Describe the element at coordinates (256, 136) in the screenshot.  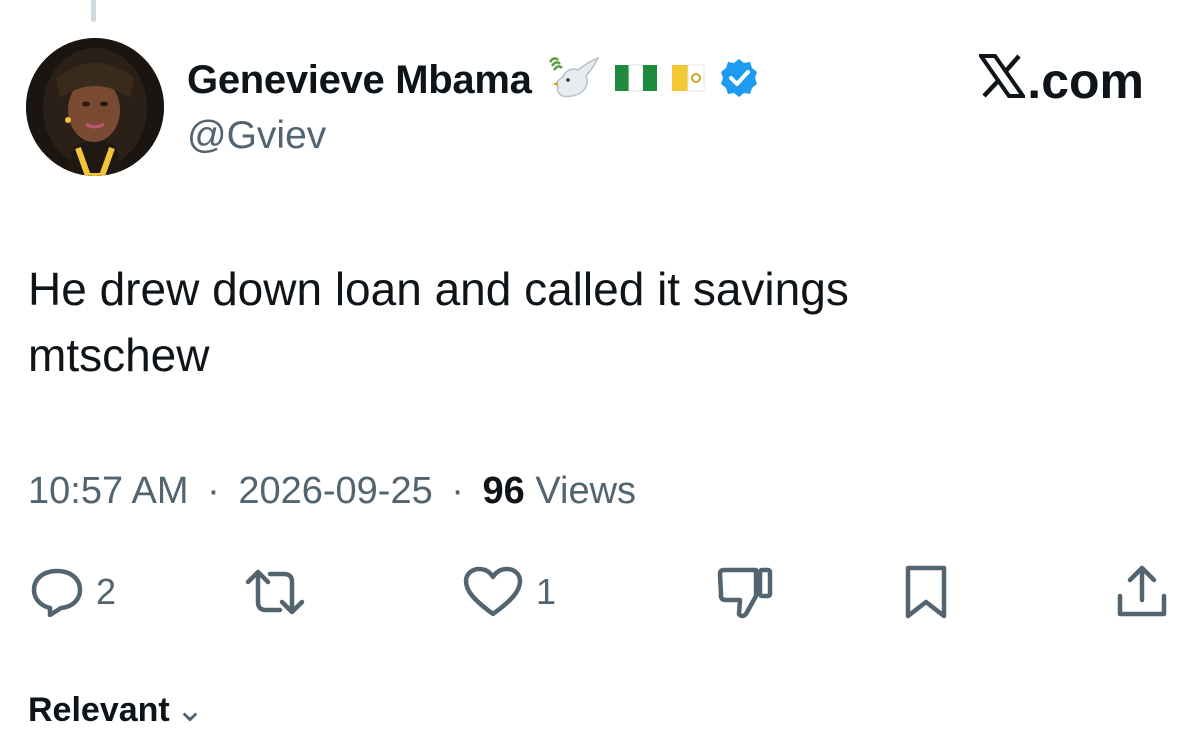
I see `author-handle: @Gviev` at that location.